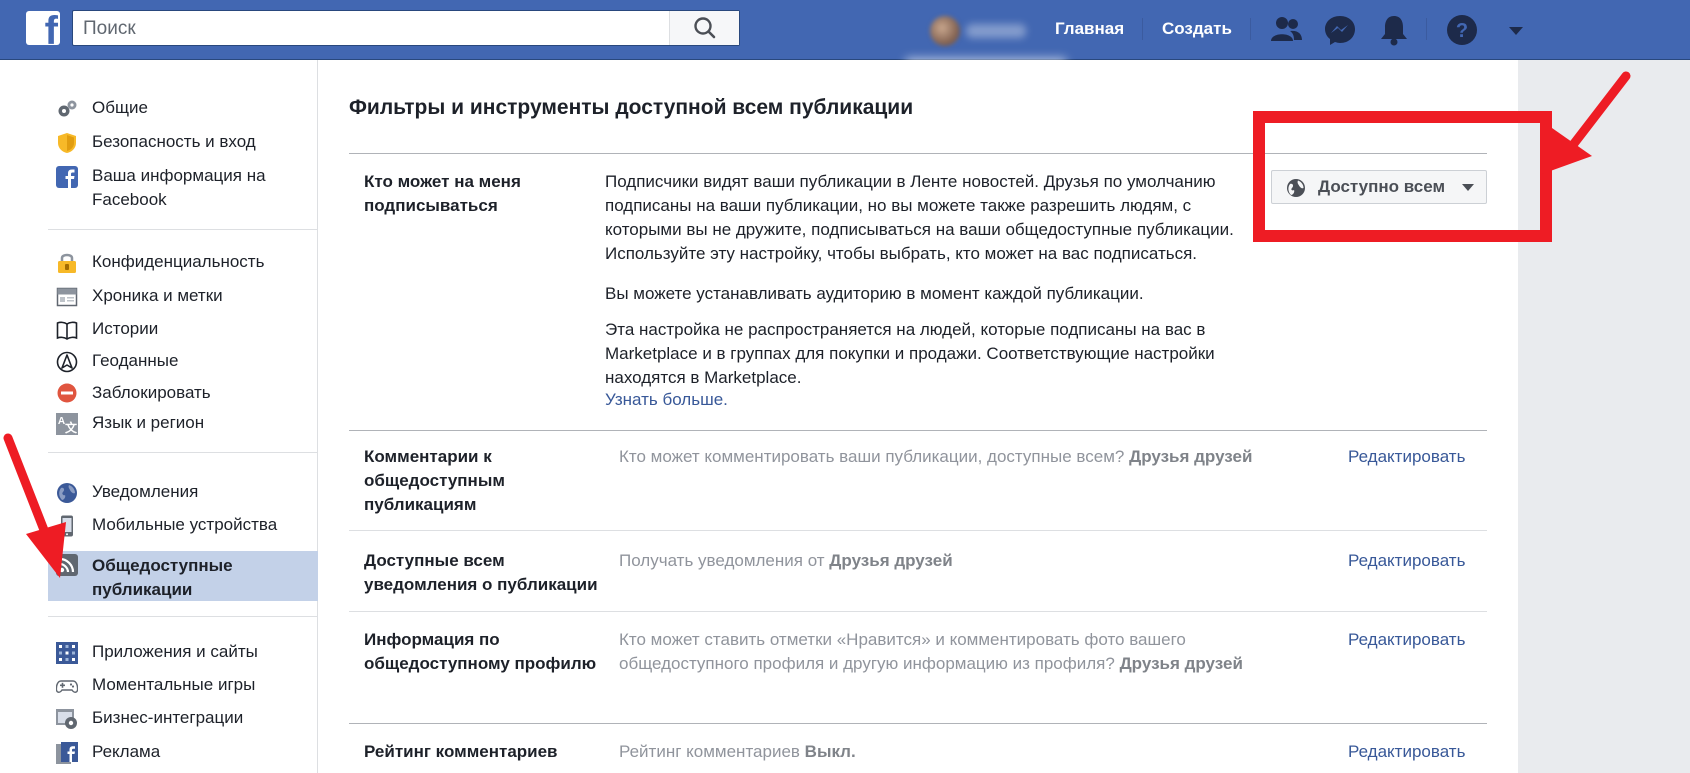 Image resolution: width=1690 pixels, height=773 pixels. I want to click on search-button, so click(704, 28).